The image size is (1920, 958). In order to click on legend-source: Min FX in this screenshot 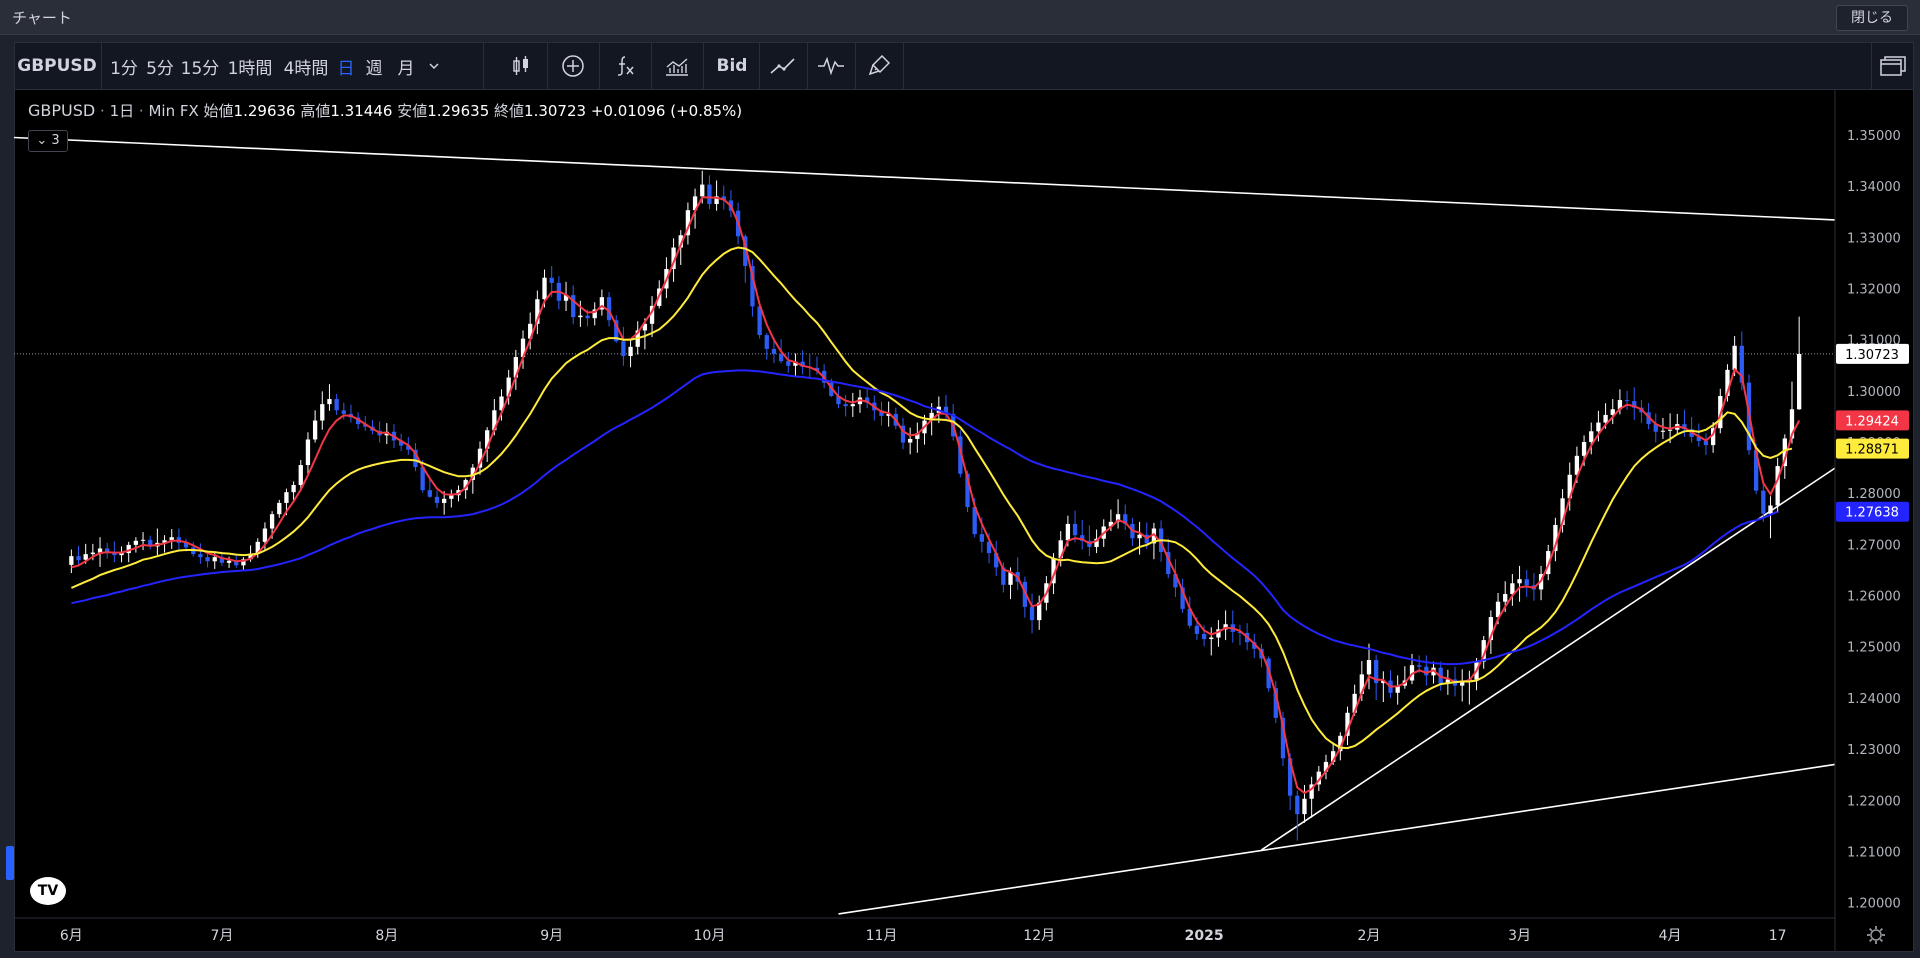, I will do `click(173, 111)`.